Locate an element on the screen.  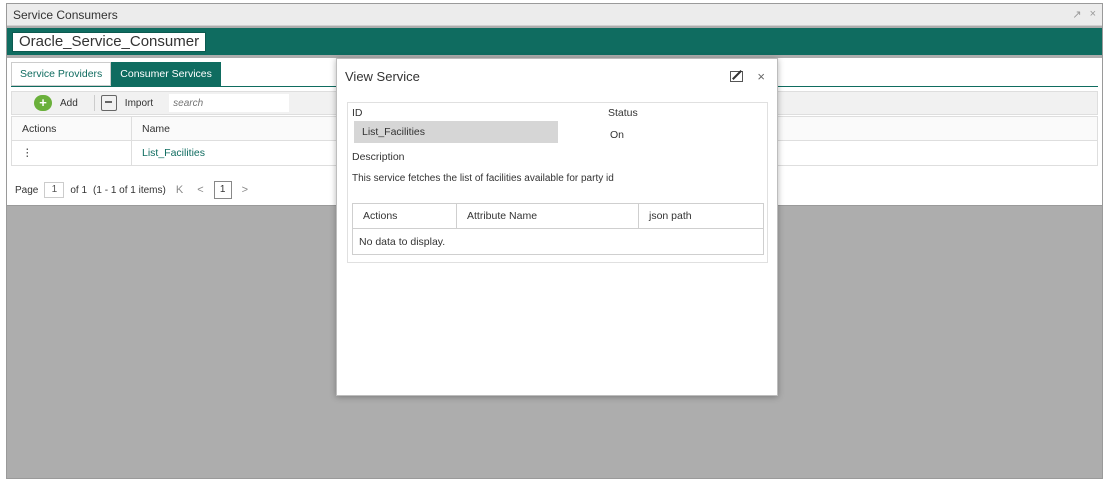
tab-service-providers: Service Providers is located at coordinates (61, 74).